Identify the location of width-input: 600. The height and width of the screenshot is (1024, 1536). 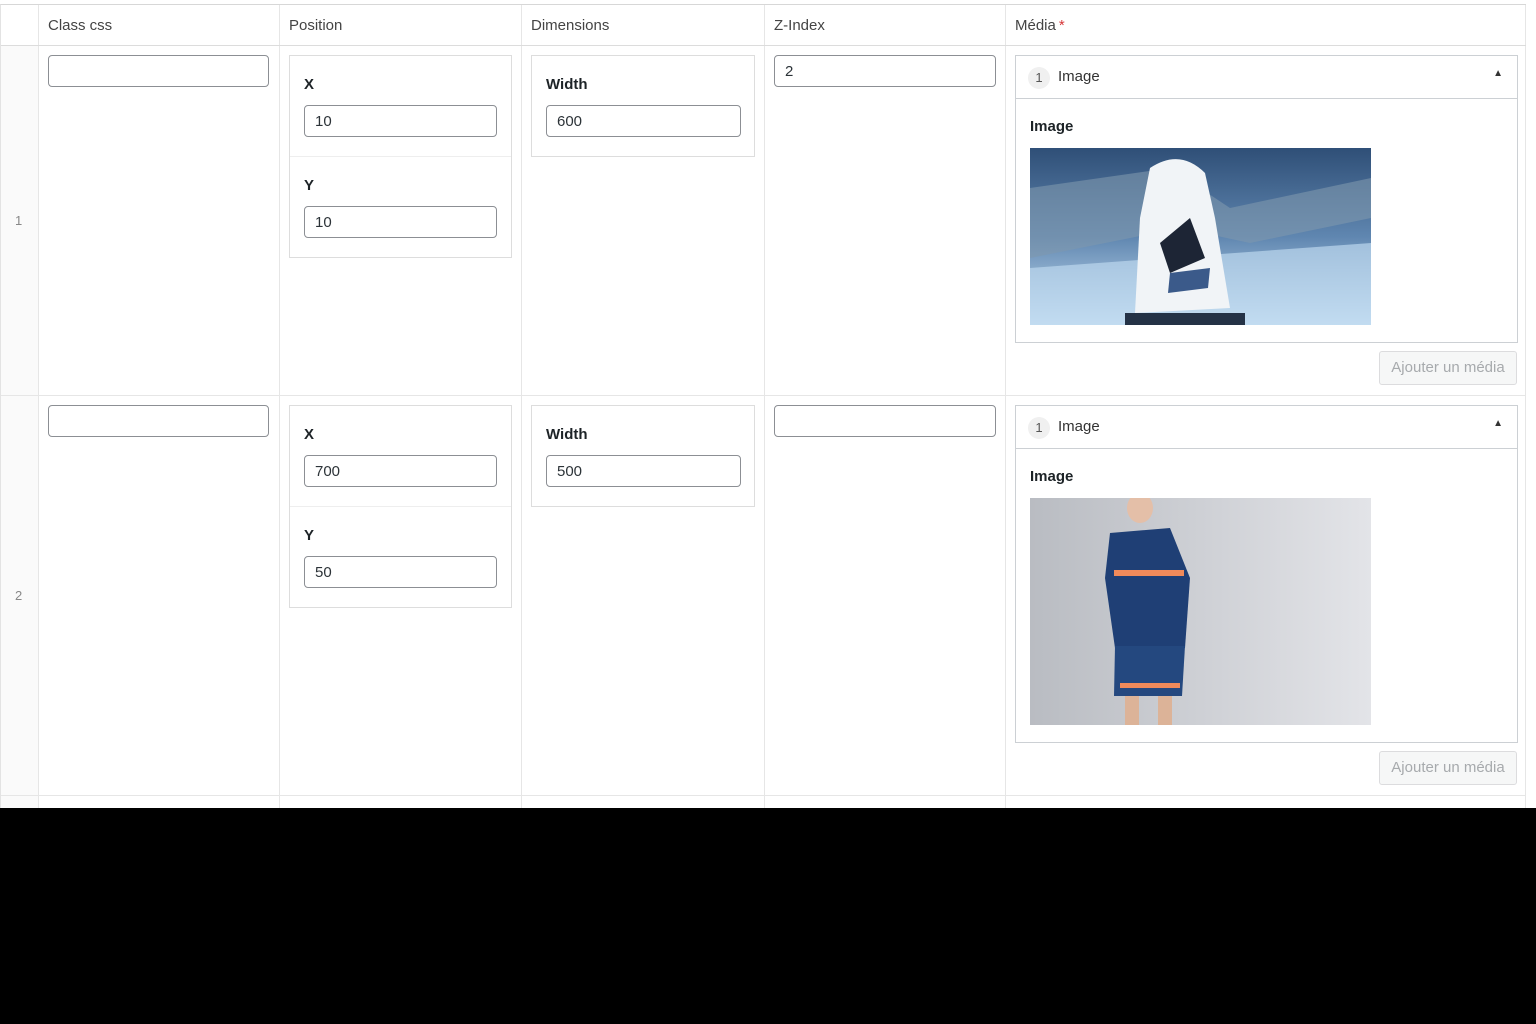
(643, 121).